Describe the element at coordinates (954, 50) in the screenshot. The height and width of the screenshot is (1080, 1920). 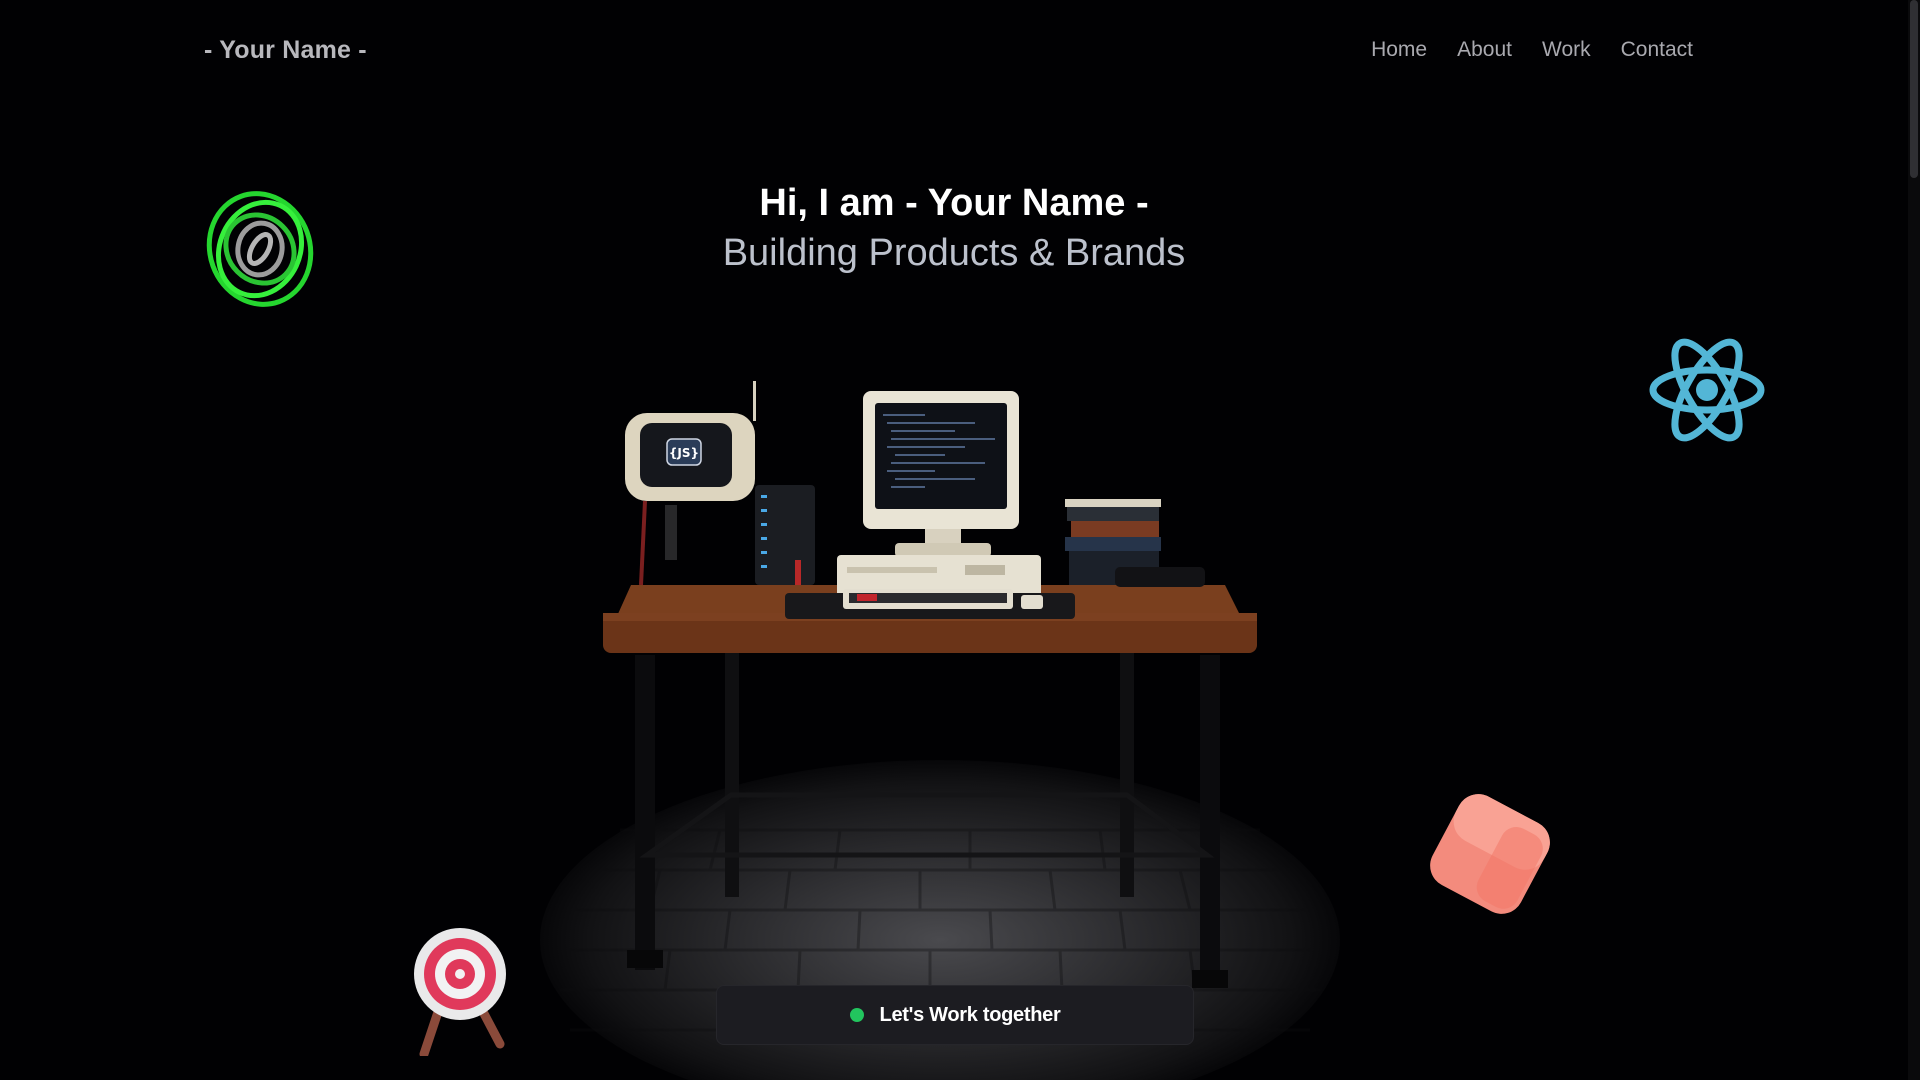
I see `navbar: - Your Name - Home About Work Contact` at that location.